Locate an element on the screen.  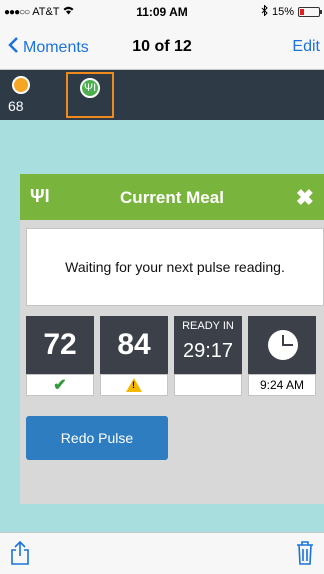
battery-percent: 15% is located at coordinates (282, 12).